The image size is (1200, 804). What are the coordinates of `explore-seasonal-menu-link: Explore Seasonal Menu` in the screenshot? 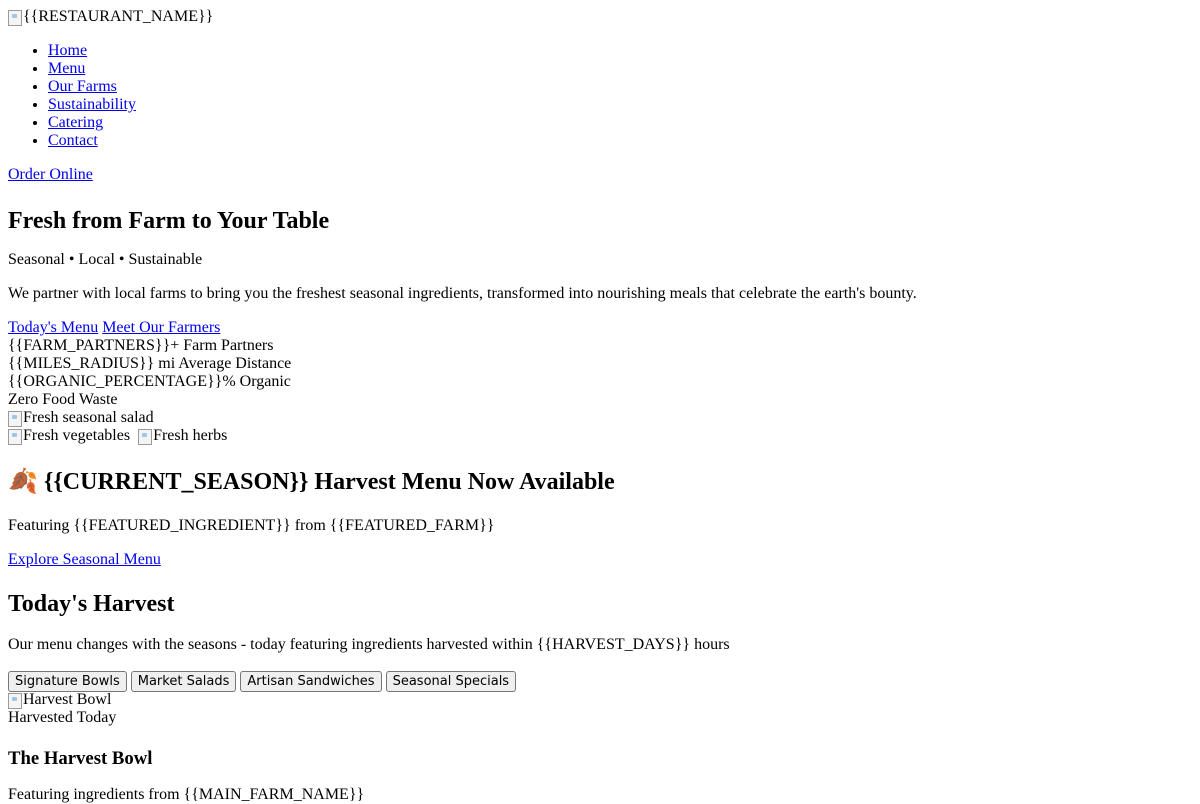 It's located at (84, 559).